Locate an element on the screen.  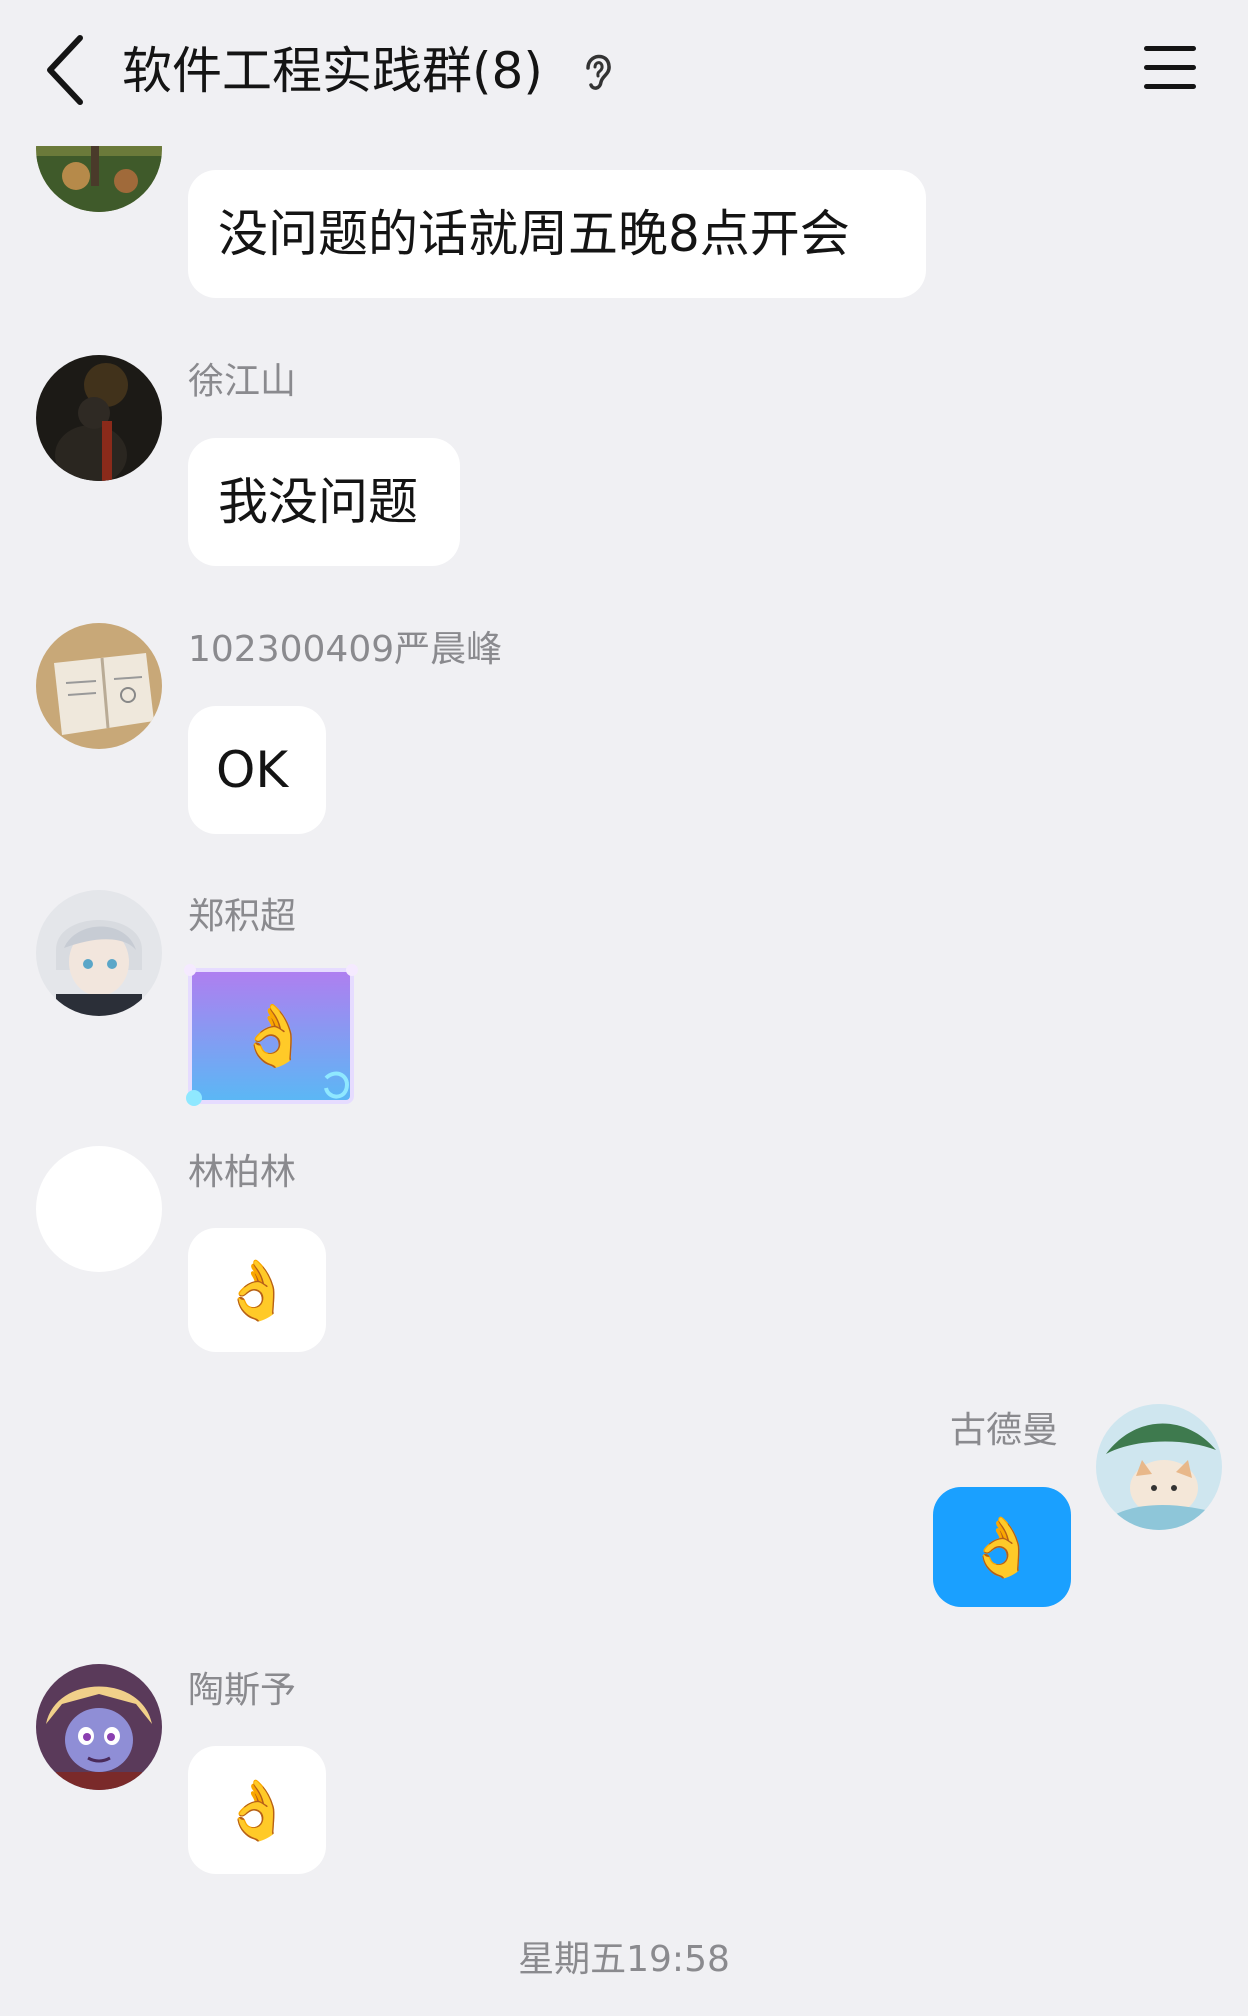
message-timestamp: 星期五19:58 is located at coordinates (624, 1959).